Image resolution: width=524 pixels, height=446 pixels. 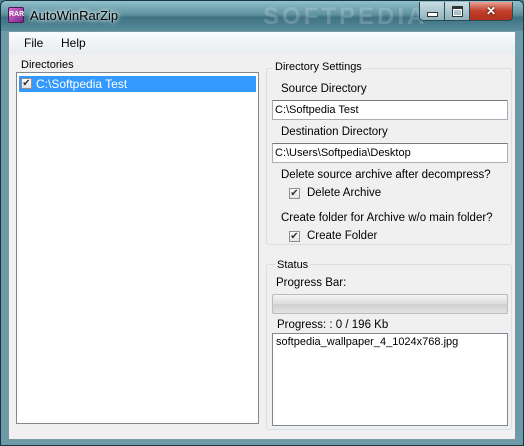 What do you see at coordinates (390, 304) in the screenshot?
I see `progress-bar` at bounding box center [390, 304].